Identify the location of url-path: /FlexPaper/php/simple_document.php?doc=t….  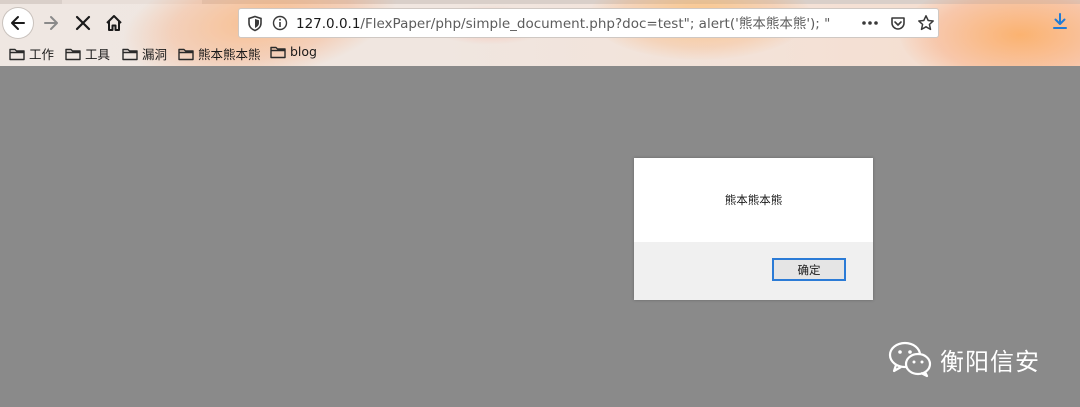
(595, 24).